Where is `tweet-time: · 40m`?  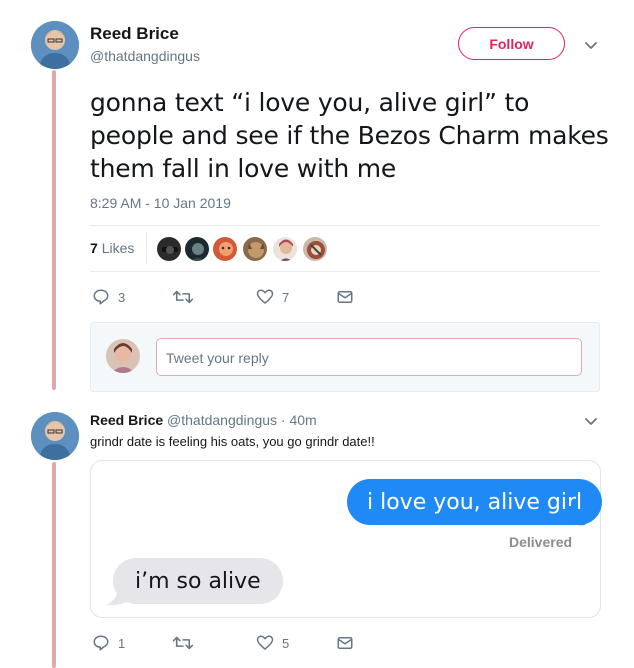 tweet-time: · 40m is located at coordinates (299, 420).